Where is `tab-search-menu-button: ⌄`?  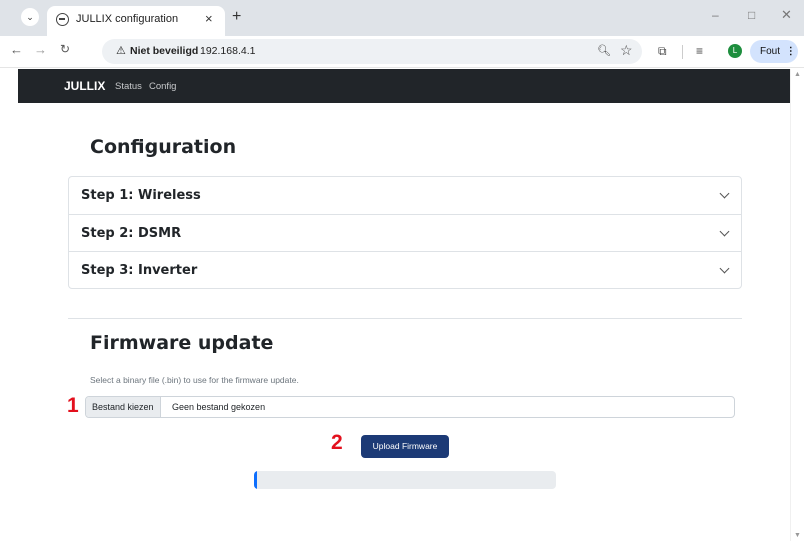 tab-search-menu-button: ⌄ is located at coordinates (30, 17).